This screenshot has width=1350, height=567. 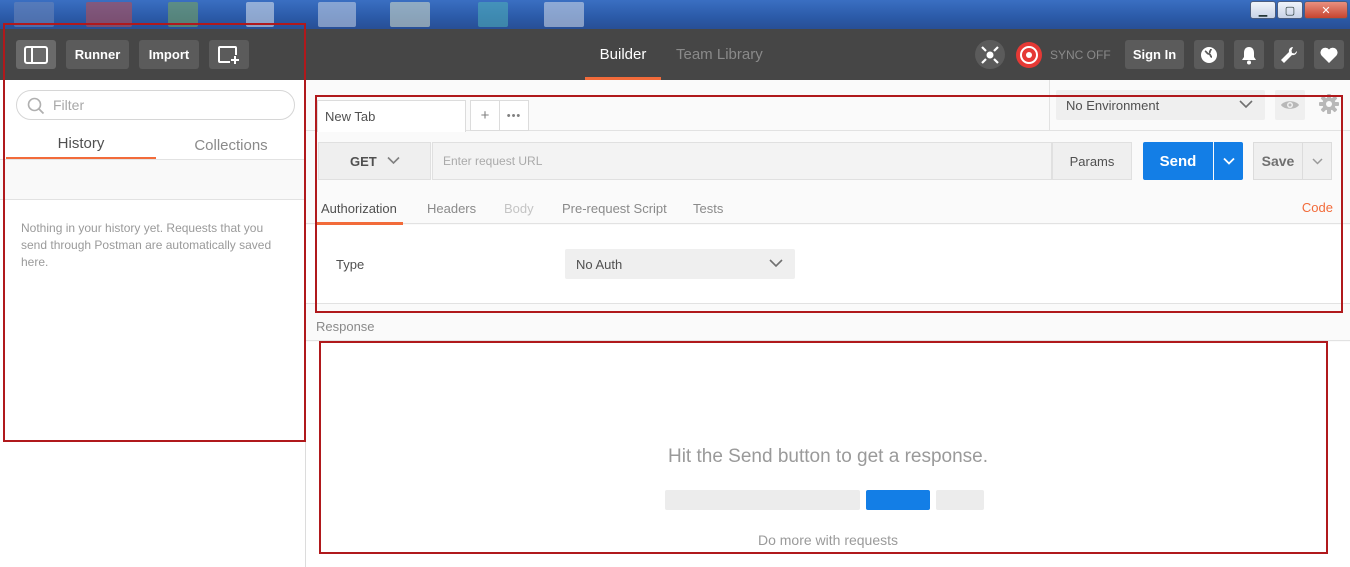 What do you see at coordinates (155, 105) in the screenshot?
I see `filter-input: Filter` at bounding box center [155, 105].